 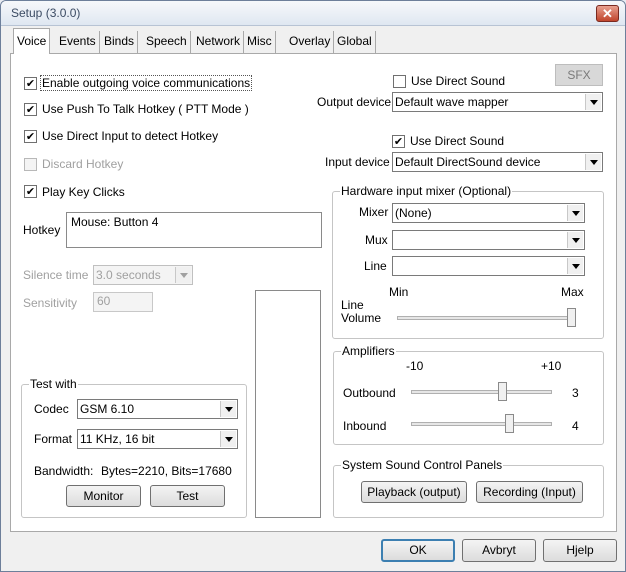 I want to click on inbound-track, so click(x=481, y=424).